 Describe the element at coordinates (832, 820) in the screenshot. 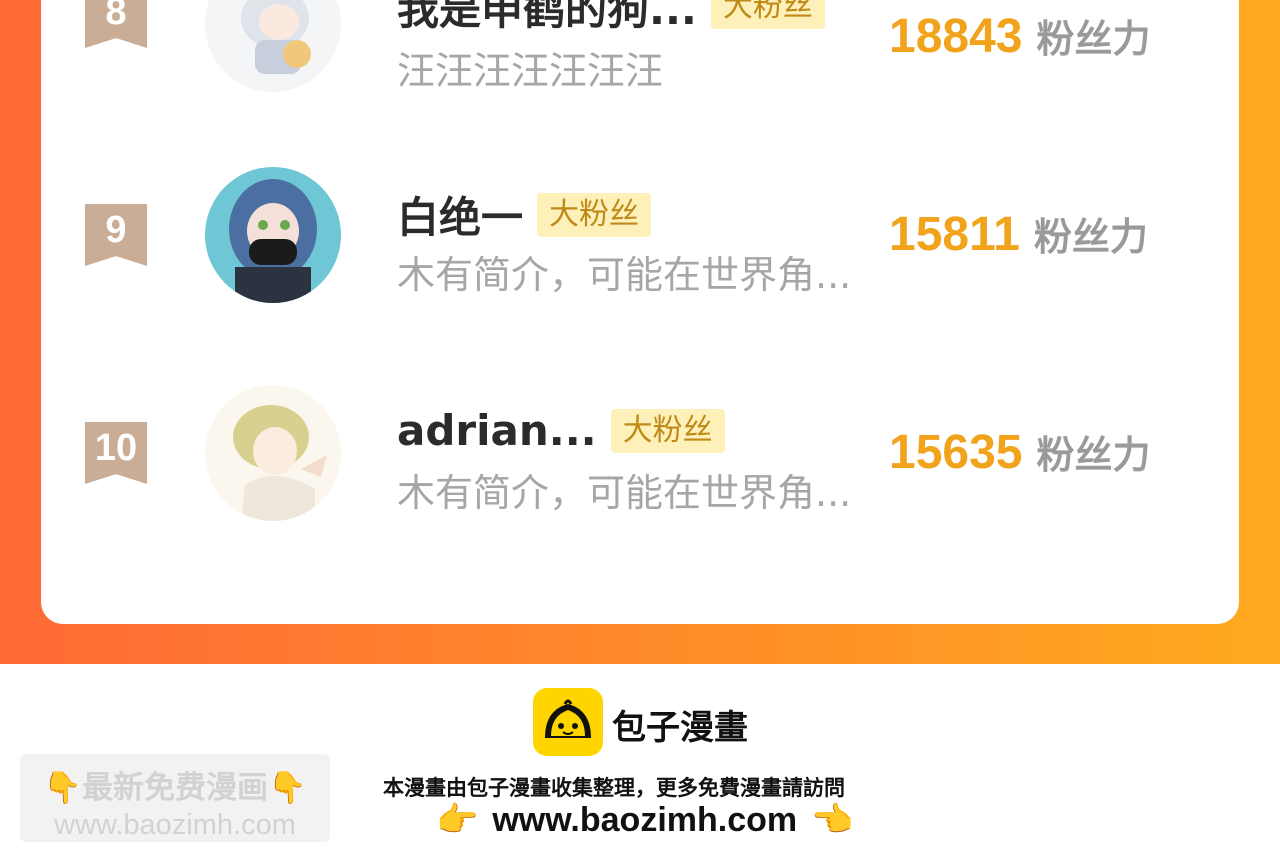

I see `pointing-left-icon: 👈` at that location.